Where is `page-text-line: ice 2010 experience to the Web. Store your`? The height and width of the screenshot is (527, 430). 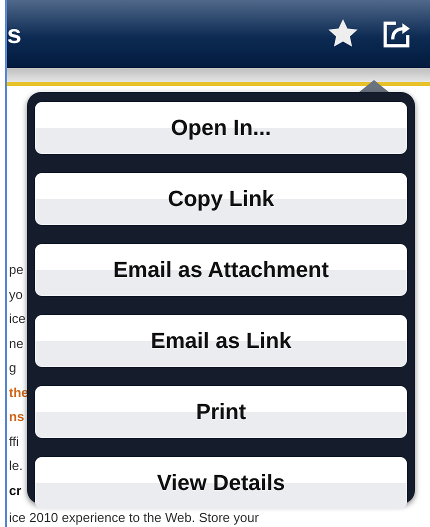 page-text-line: ice 2010 experience to the Web. Store your is located at coordinates (134, 517).